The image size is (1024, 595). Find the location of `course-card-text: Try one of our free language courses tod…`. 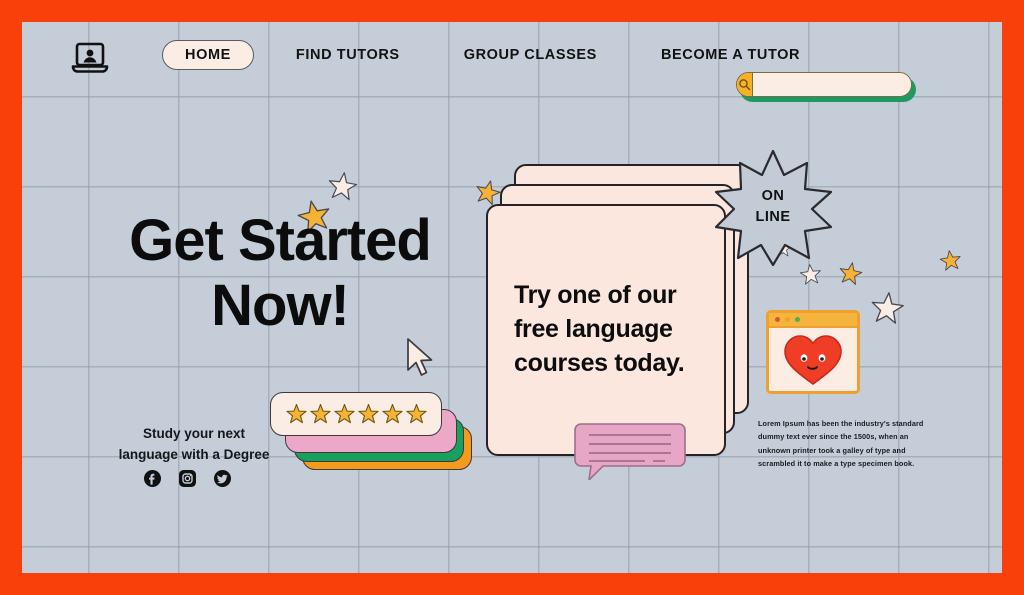

course-card-text: Try one of our free language courses tod… is located at coordinates (599, 329).